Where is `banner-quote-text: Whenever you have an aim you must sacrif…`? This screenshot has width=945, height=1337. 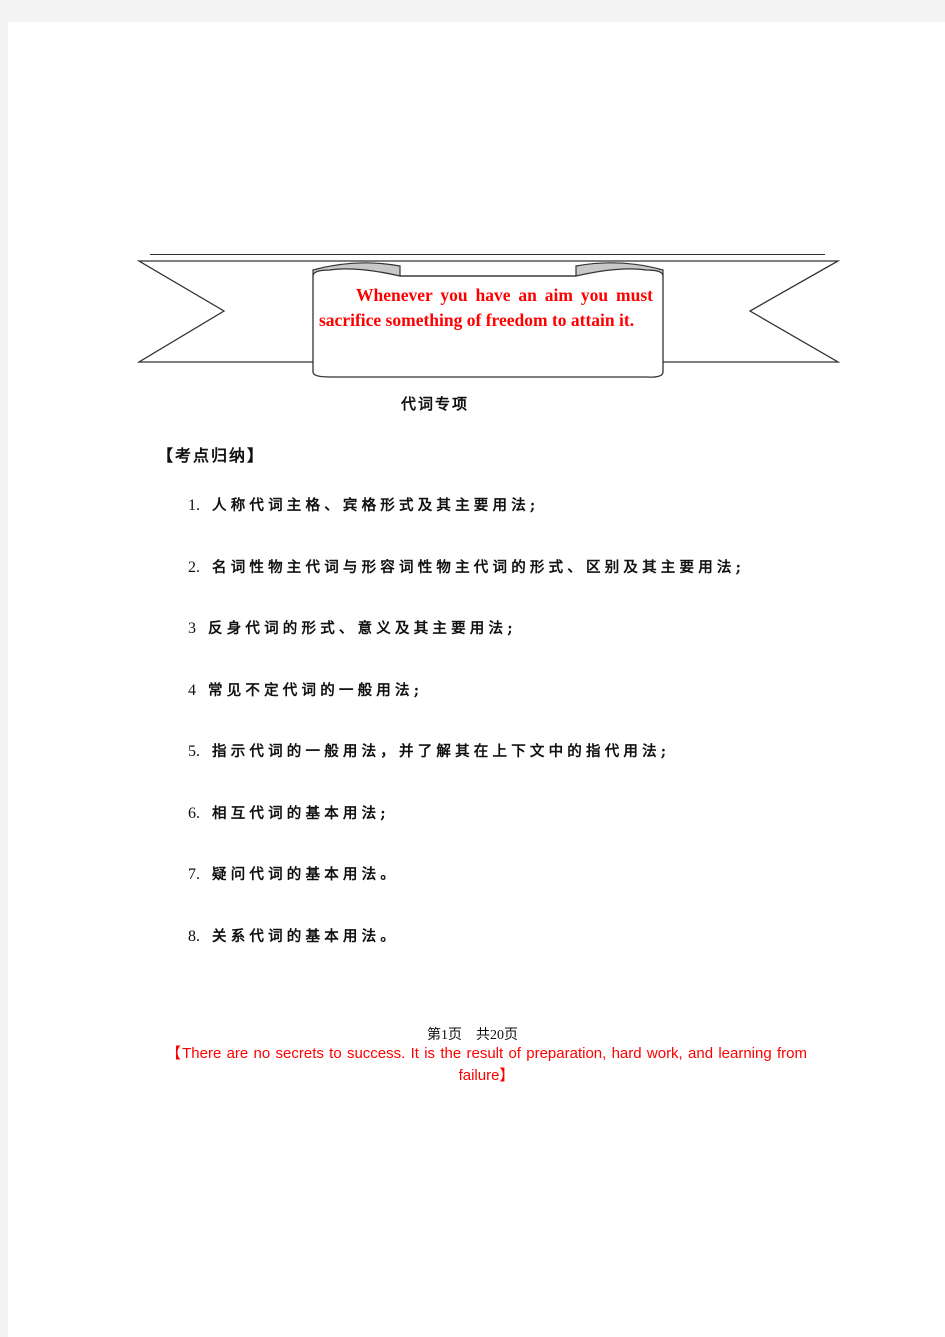 banner-quote-text: Whenever you have an aim you must sacrif… is located at coordinates (486, 307).